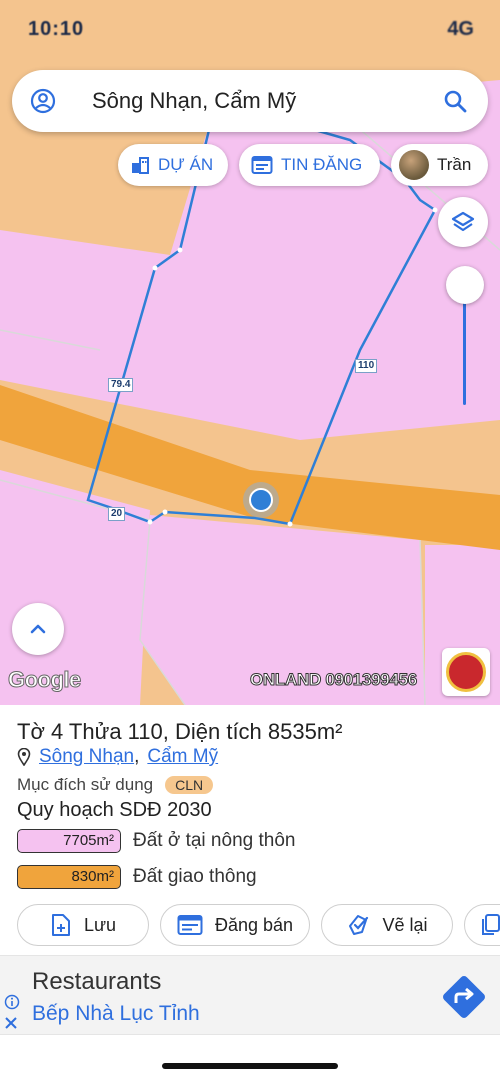  What do you see at coordinates (465, 285) in the screenshot?
I see `opacity-slider-thumb` at bounding box center [465, 285].